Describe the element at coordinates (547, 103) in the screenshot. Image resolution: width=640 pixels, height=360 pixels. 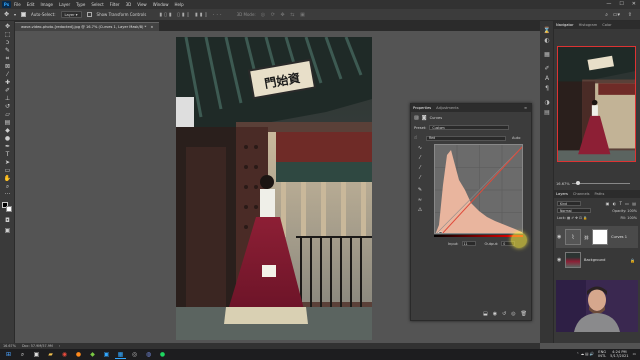
I see `adjustments-icon: ◑` at that location.